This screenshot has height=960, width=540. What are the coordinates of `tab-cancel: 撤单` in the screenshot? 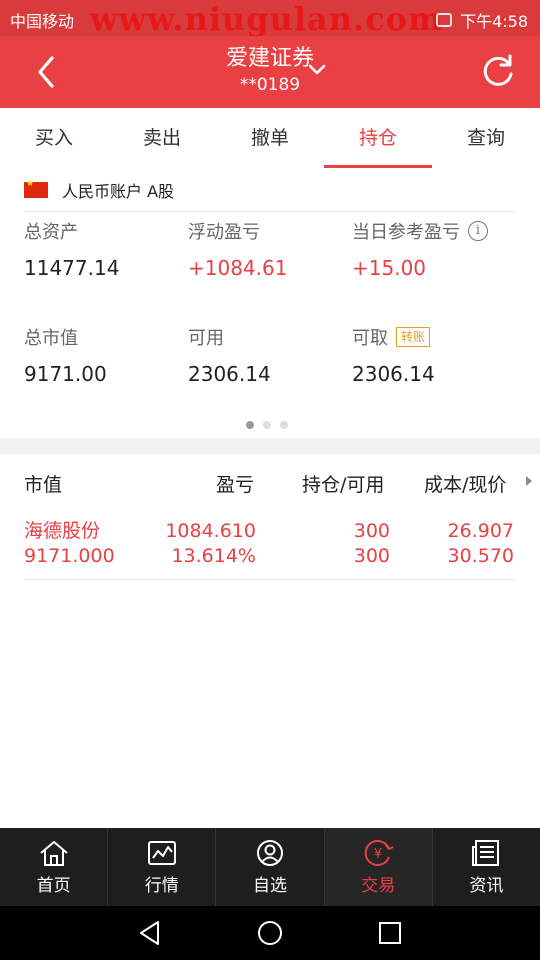 It's located at (270, 138).